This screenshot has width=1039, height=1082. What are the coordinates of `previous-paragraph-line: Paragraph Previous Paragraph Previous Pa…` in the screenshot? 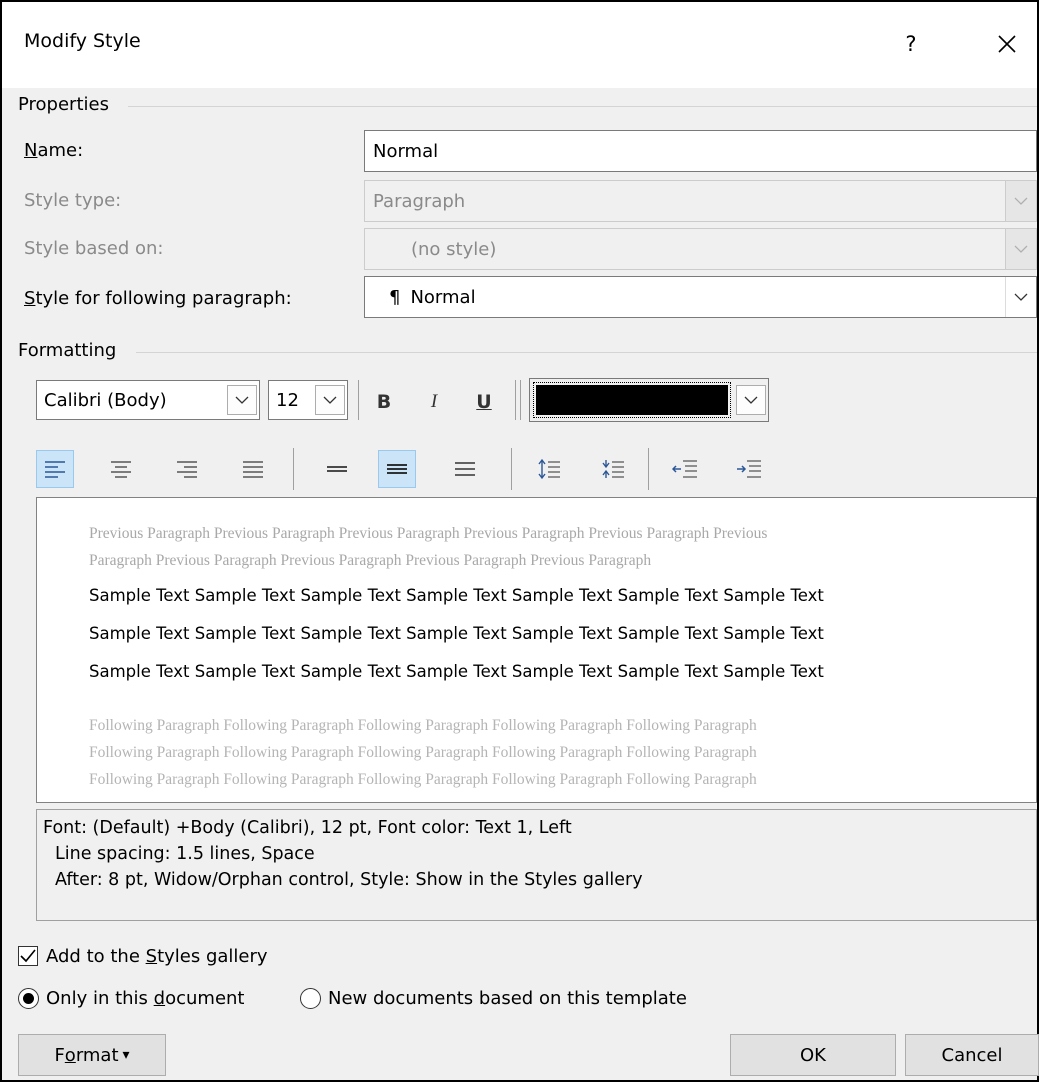 It's located at (370, 560).